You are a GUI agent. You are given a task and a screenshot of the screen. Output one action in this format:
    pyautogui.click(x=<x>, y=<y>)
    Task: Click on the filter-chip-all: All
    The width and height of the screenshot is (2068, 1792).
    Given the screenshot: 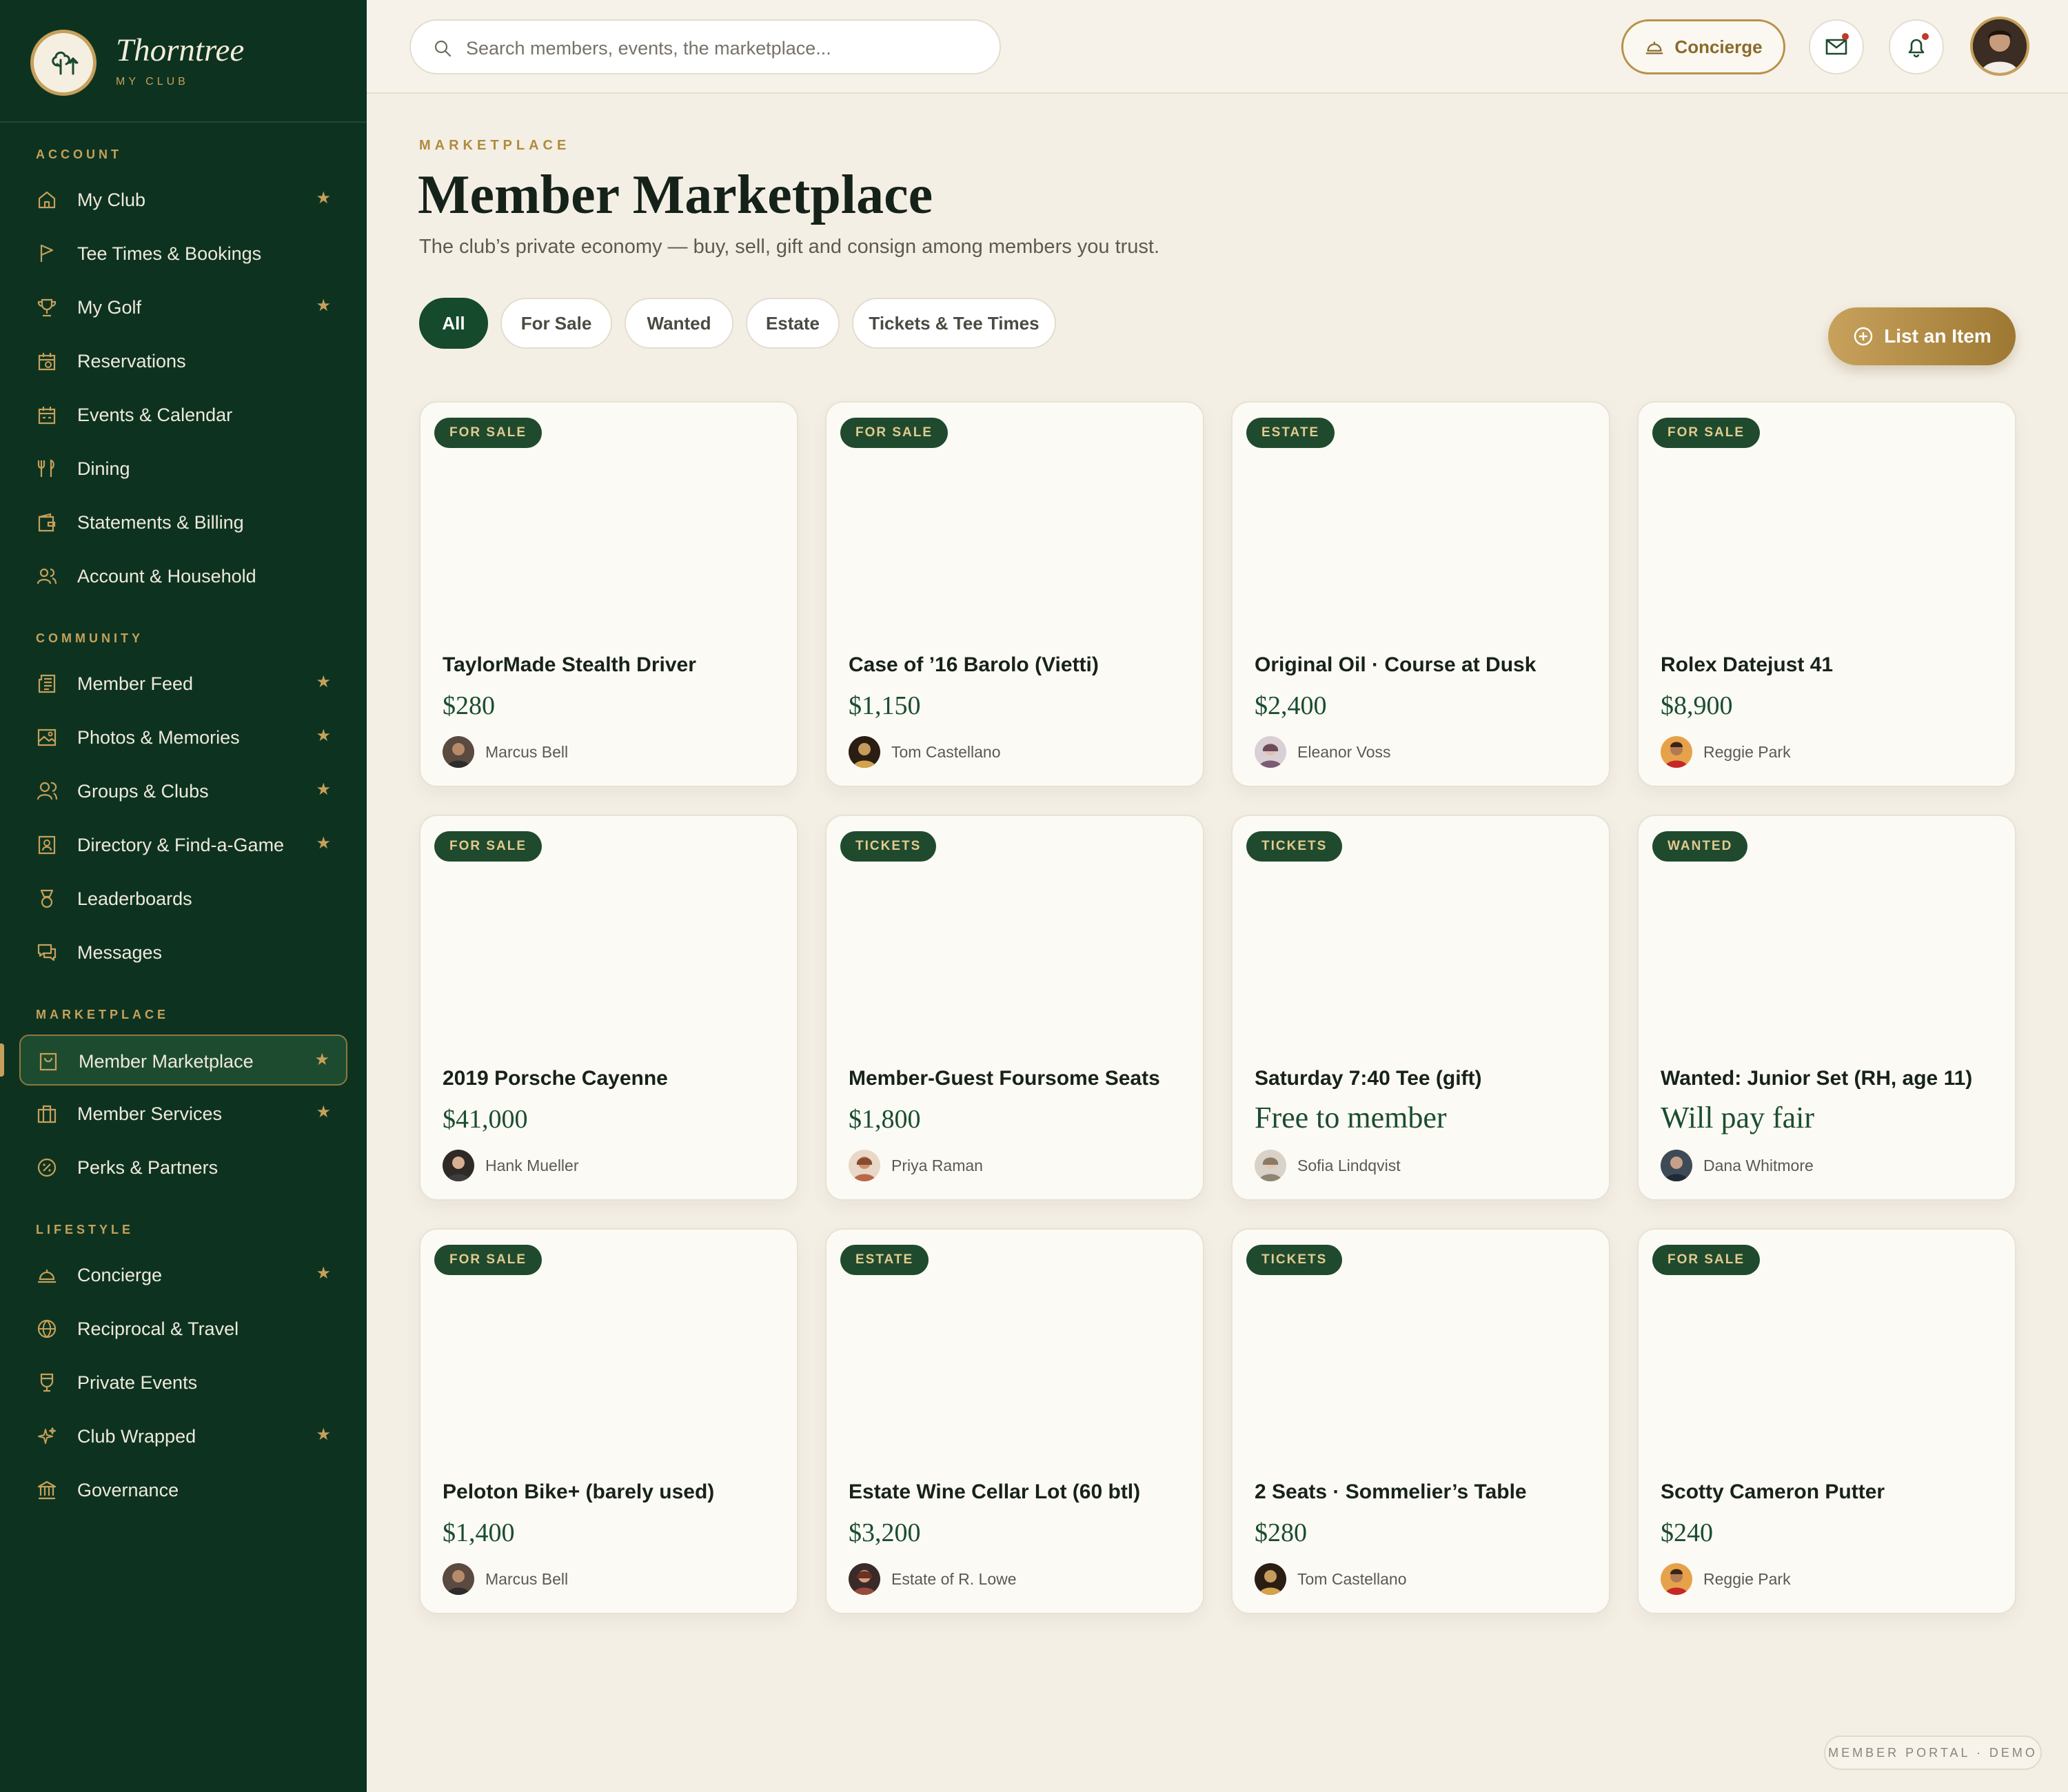 What is the action you would take?
    pyautogui.click(x=453, y=323)
    